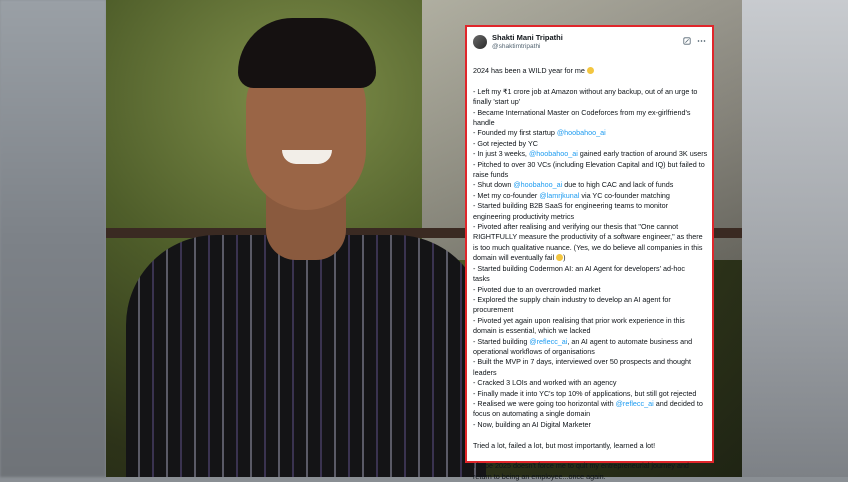 This screenshot has height=482, width=848. I want to click on grok-icon, so click(687, 42).